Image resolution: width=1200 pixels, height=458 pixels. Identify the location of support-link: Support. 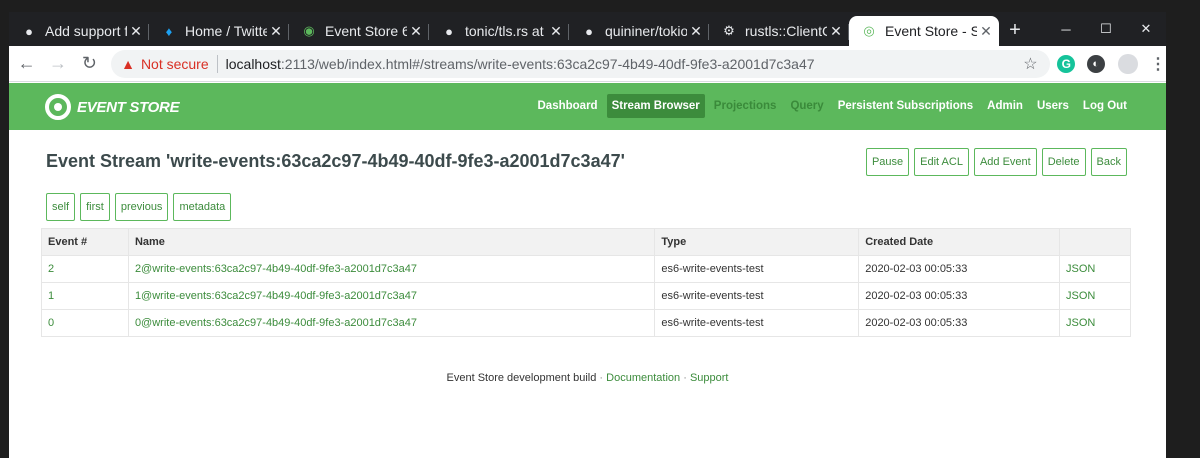
(709, 378).